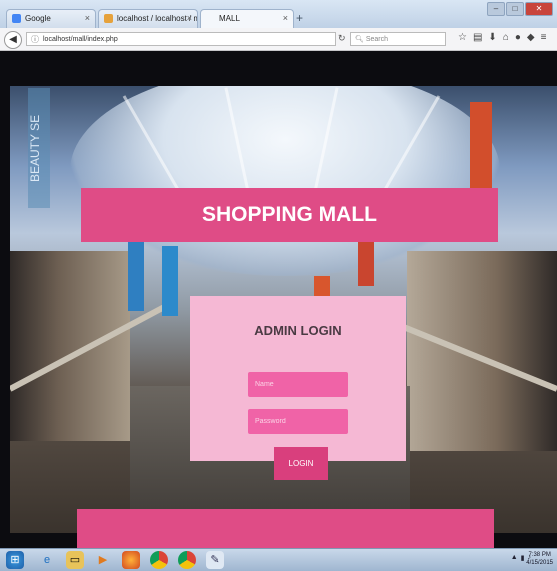 The width and height of the screenshot is (557, 571). Describe the element at coordinates (35, 40) in the screenshot. I see `info-icon: ⓘ` at that location.